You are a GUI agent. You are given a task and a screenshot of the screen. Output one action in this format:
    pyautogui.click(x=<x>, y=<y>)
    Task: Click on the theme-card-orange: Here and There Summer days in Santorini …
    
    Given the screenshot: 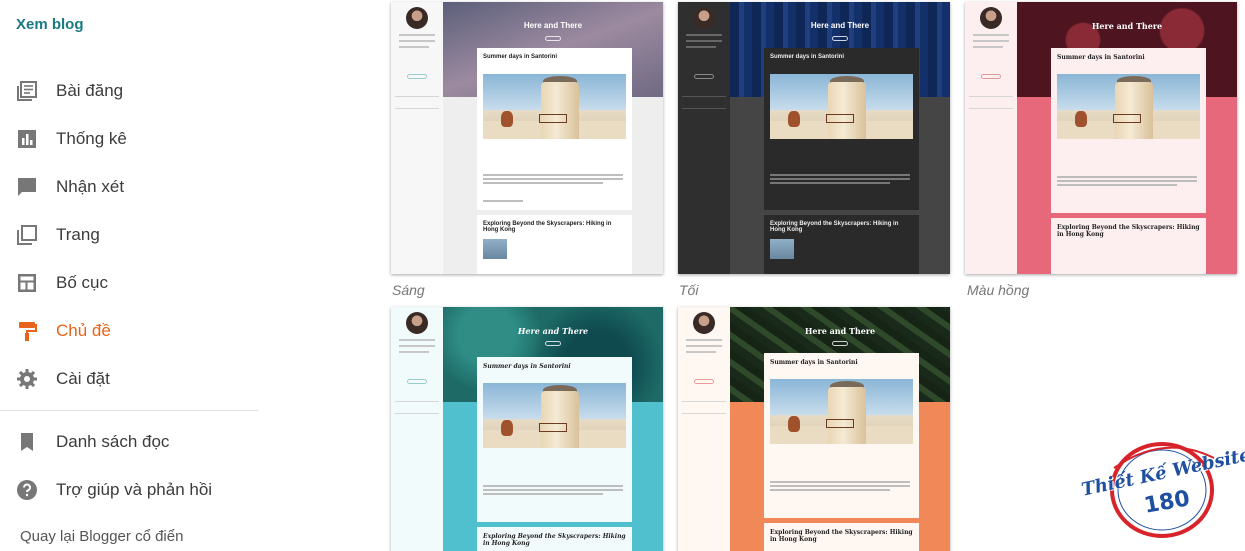 What is the action you would take?
    pyautogui.click(x=814, y=429)
    